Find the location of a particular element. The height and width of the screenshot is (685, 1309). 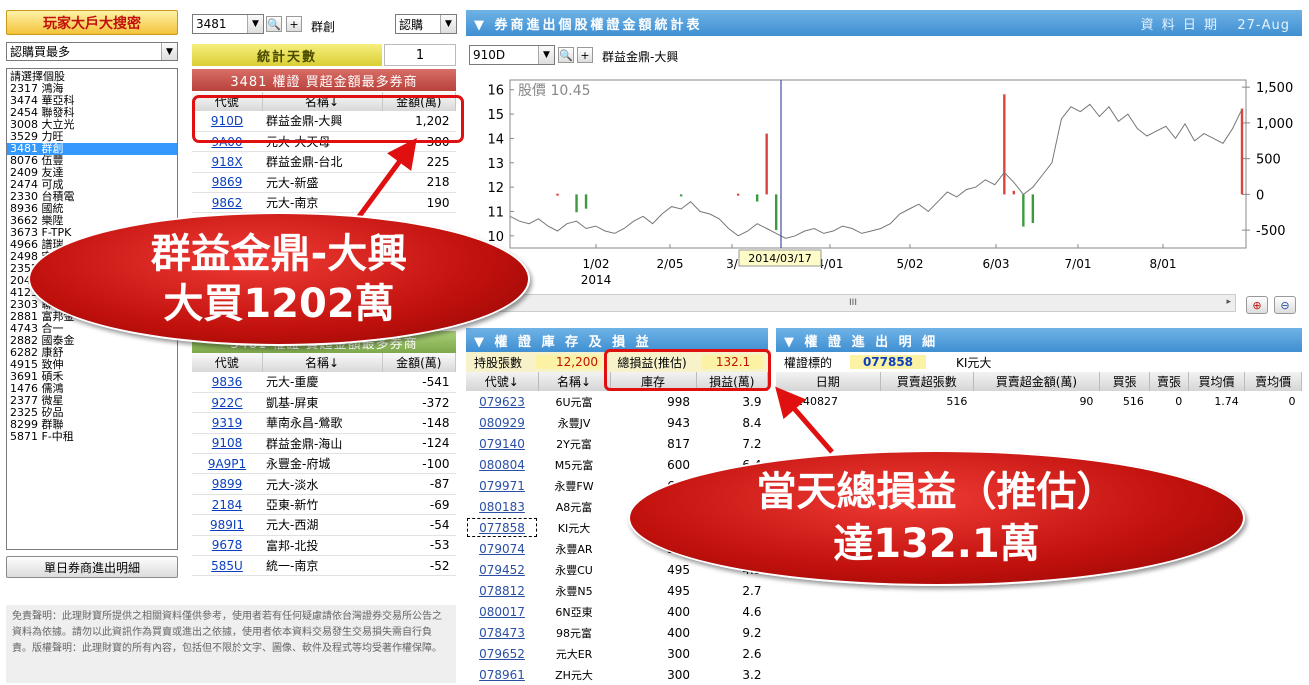

bubble-pl-line1: 當天總損益（推估） is located at coordinates (936, 492).